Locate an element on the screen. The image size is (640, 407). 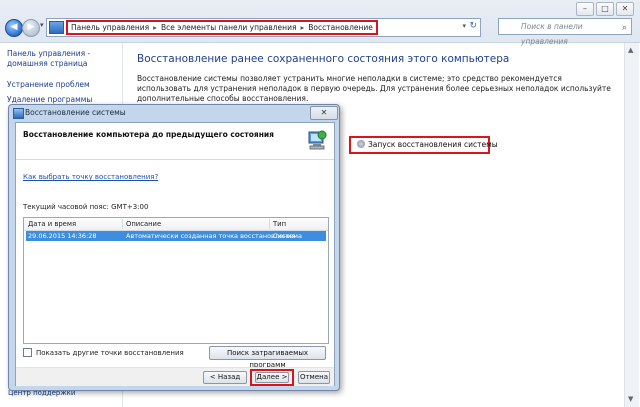
run-restore-label: Запуск восстановления системы is located at coordinates (433, 144).